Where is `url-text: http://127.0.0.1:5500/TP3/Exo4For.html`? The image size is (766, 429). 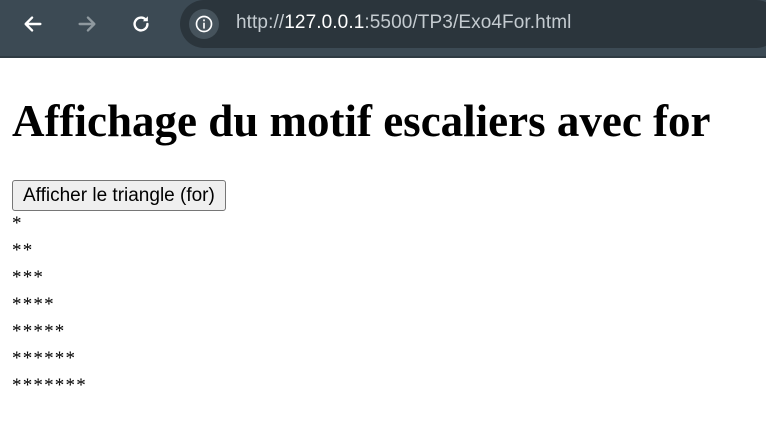
url-text: http://127.0.0.1:5500/TP3/Exo4For.html is located at coordinates (403, 23).